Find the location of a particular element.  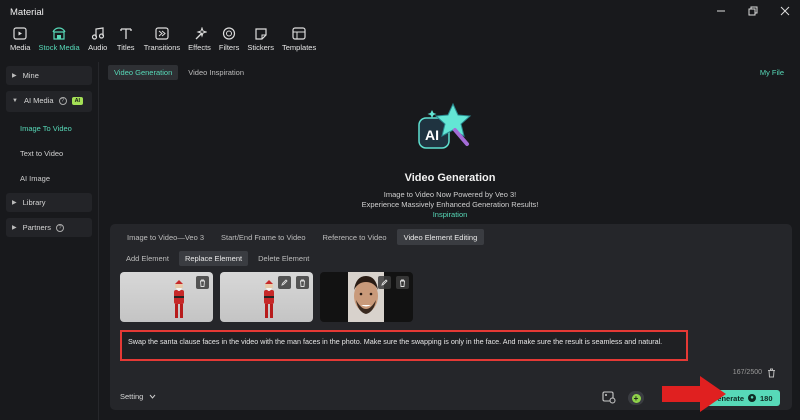

tool-audio: Audio is located at coordinates (98, 43).